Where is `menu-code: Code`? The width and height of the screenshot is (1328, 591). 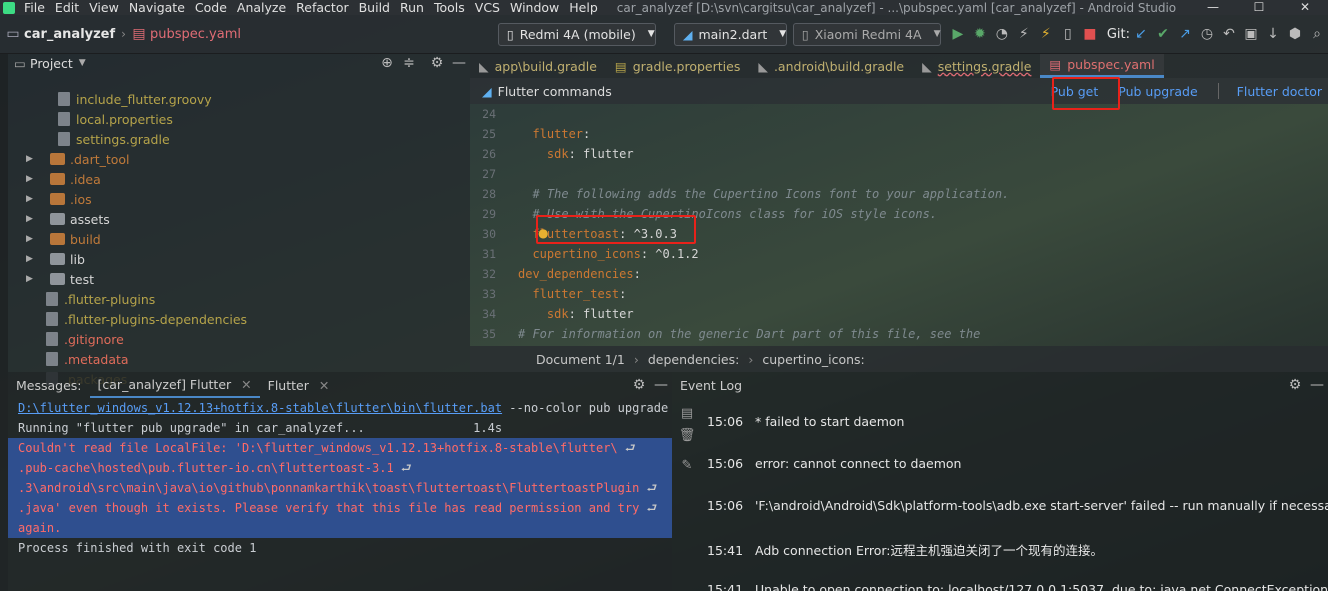
menu-code: Code is located at coordinates (211, 7).